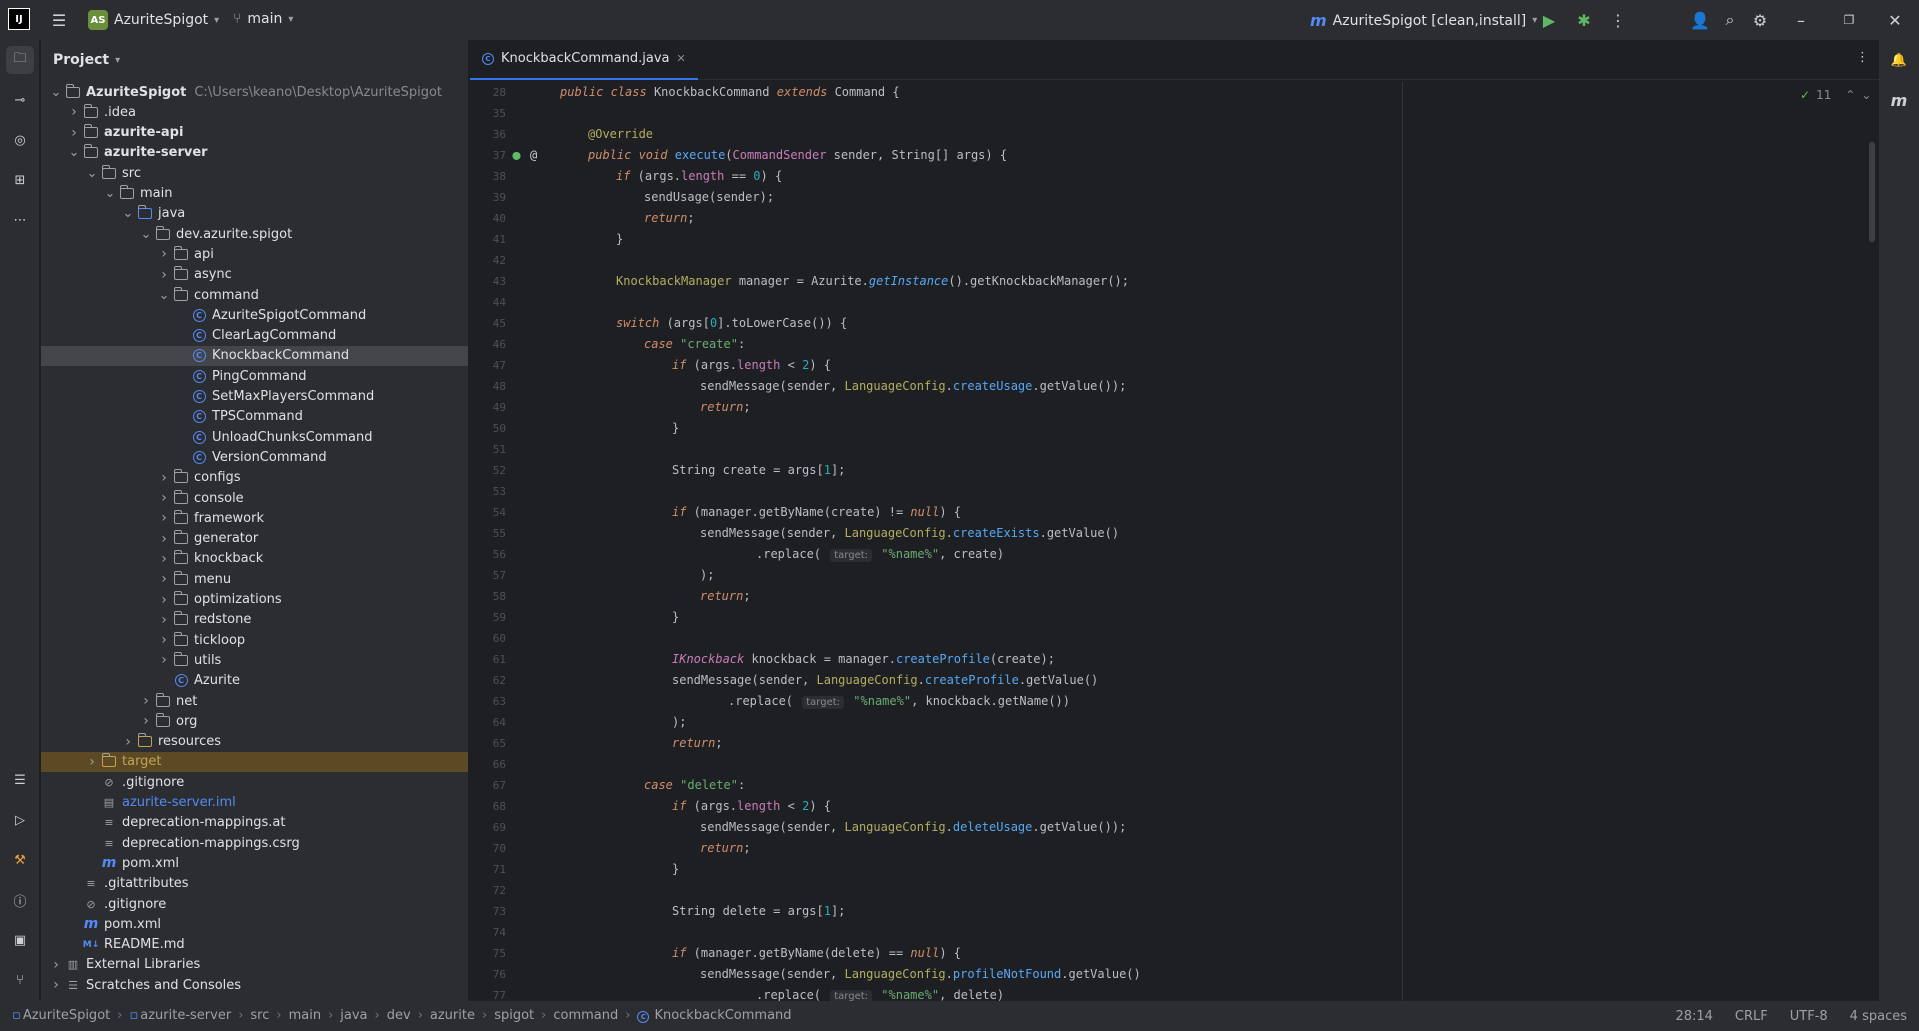 Image resolution: width=1919 pixels, height=1031 pixels. What do you see at coordinates (254, 60) in the screenshot?
I see `project-panel-header: Project ▾` at bounding box center [254, 60].